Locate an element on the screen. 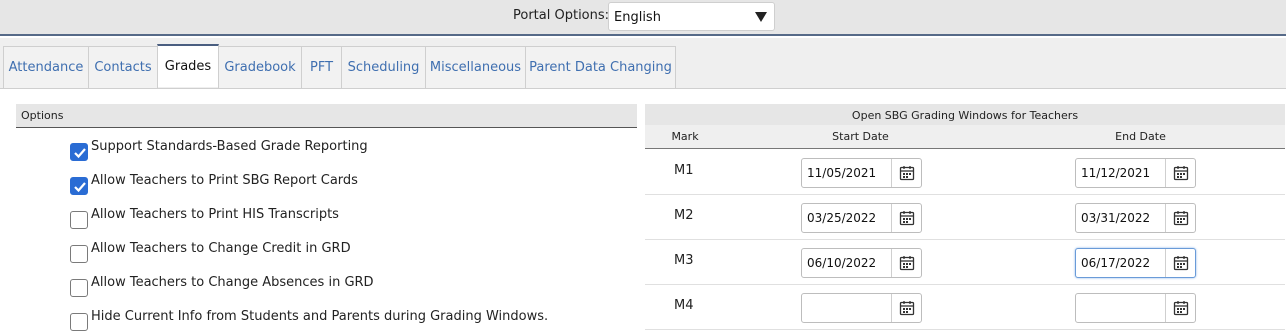  tab-contacts: Contacts is located at coordinates (123, 67).